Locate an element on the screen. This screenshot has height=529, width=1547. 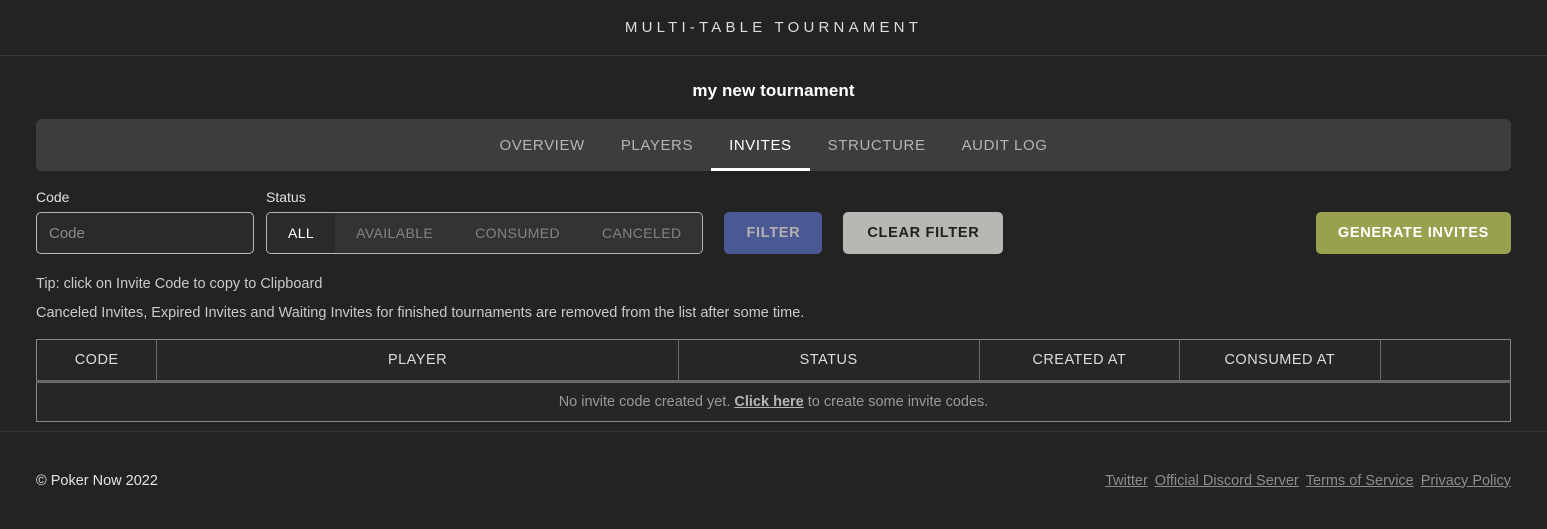
search-input is located at coordinates (145, 233).